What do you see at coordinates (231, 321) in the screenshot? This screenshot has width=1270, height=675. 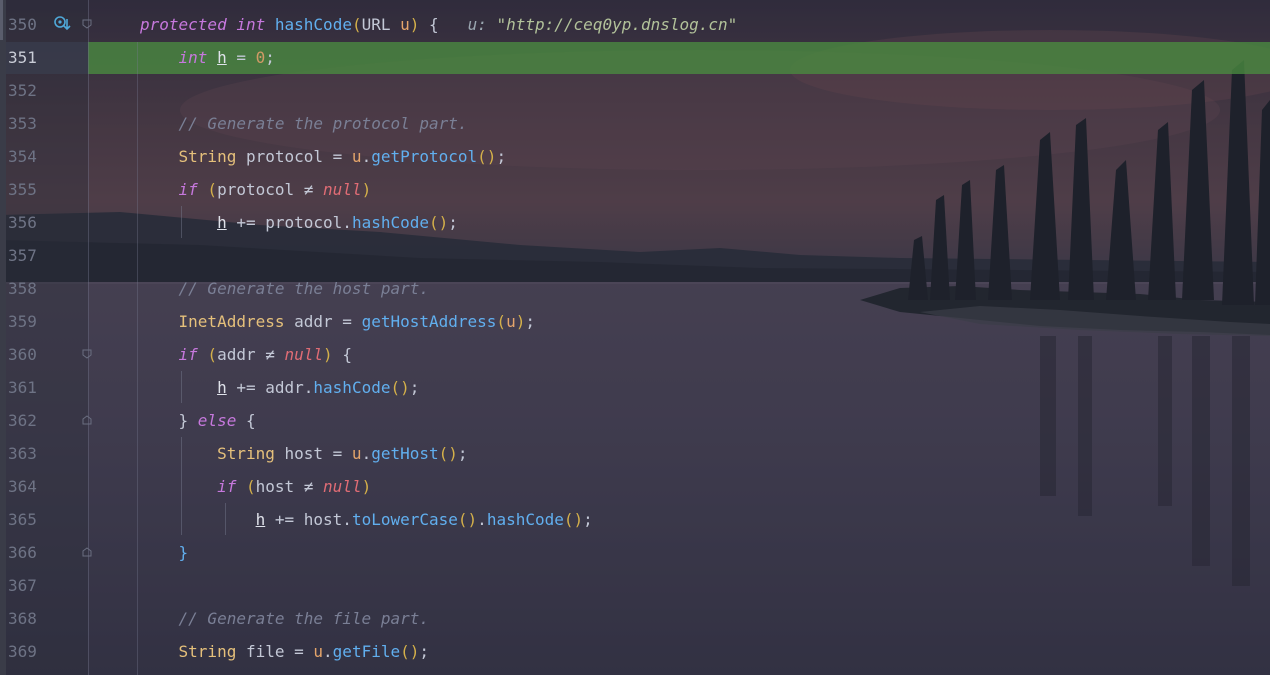 I see `code-token: InetAddress` at bounding box center [231, 321].